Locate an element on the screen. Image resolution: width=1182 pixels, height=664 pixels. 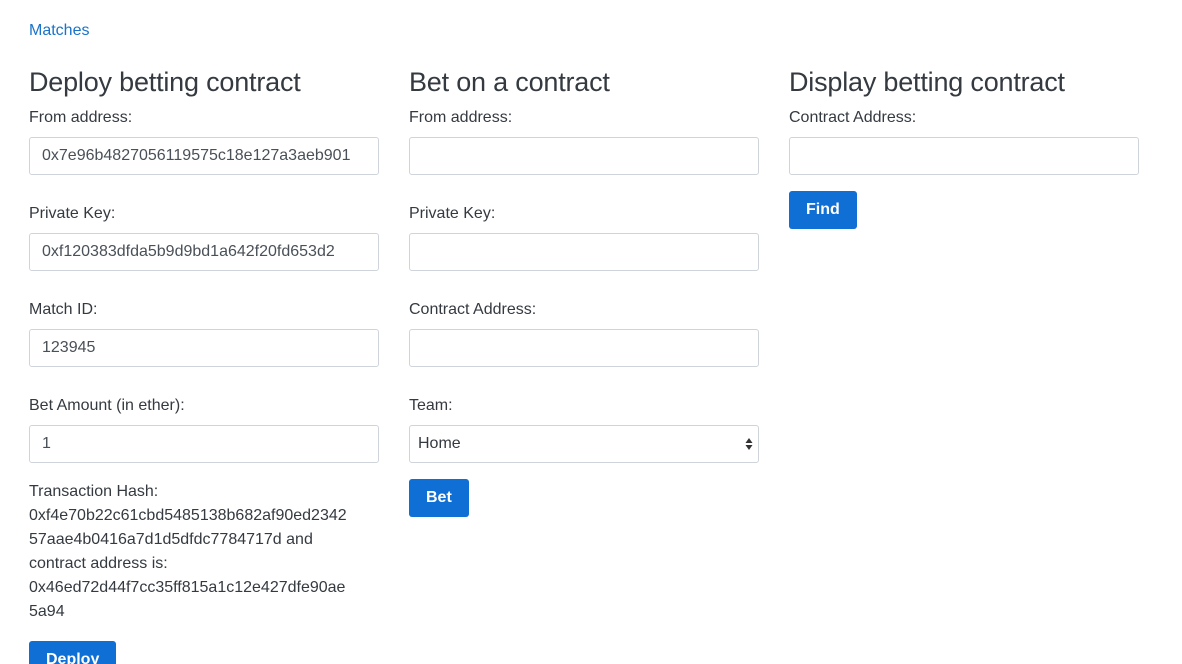
deploy-from-label: From address: is located at coordinates (81, 117).